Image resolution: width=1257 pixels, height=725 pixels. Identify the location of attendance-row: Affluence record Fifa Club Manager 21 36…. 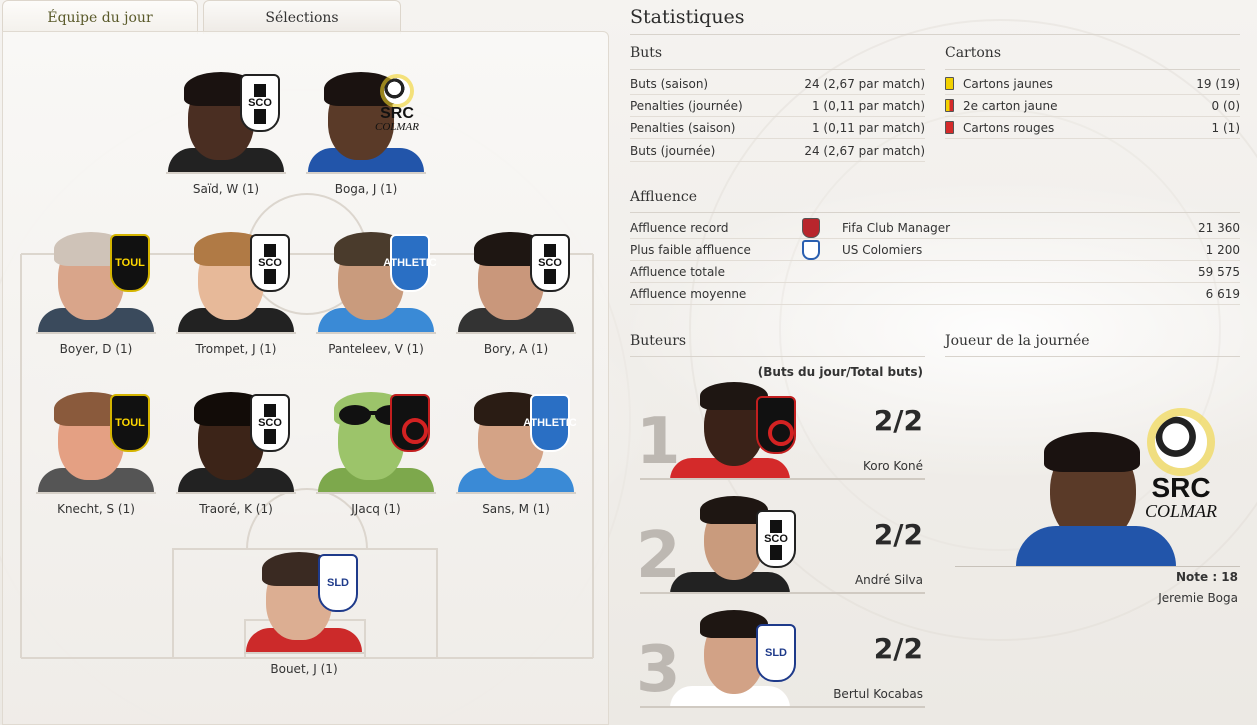
(935, 228).